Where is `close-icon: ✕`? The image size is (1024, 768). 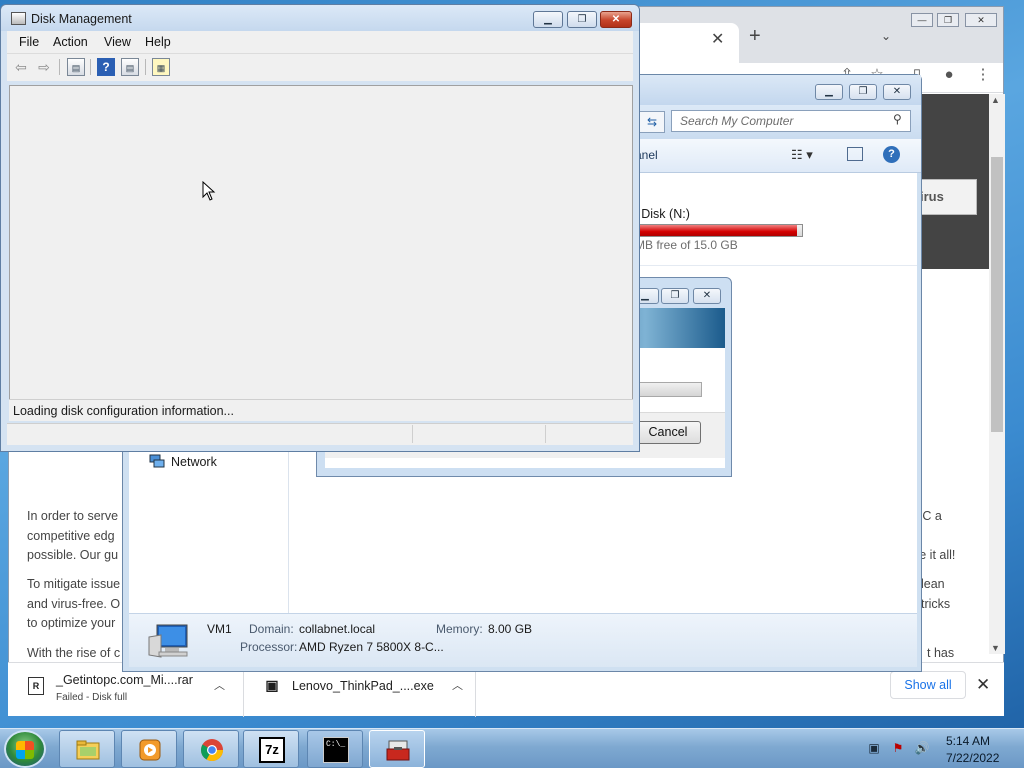
close-icon: ✕ is located at coordinates (983, 685).